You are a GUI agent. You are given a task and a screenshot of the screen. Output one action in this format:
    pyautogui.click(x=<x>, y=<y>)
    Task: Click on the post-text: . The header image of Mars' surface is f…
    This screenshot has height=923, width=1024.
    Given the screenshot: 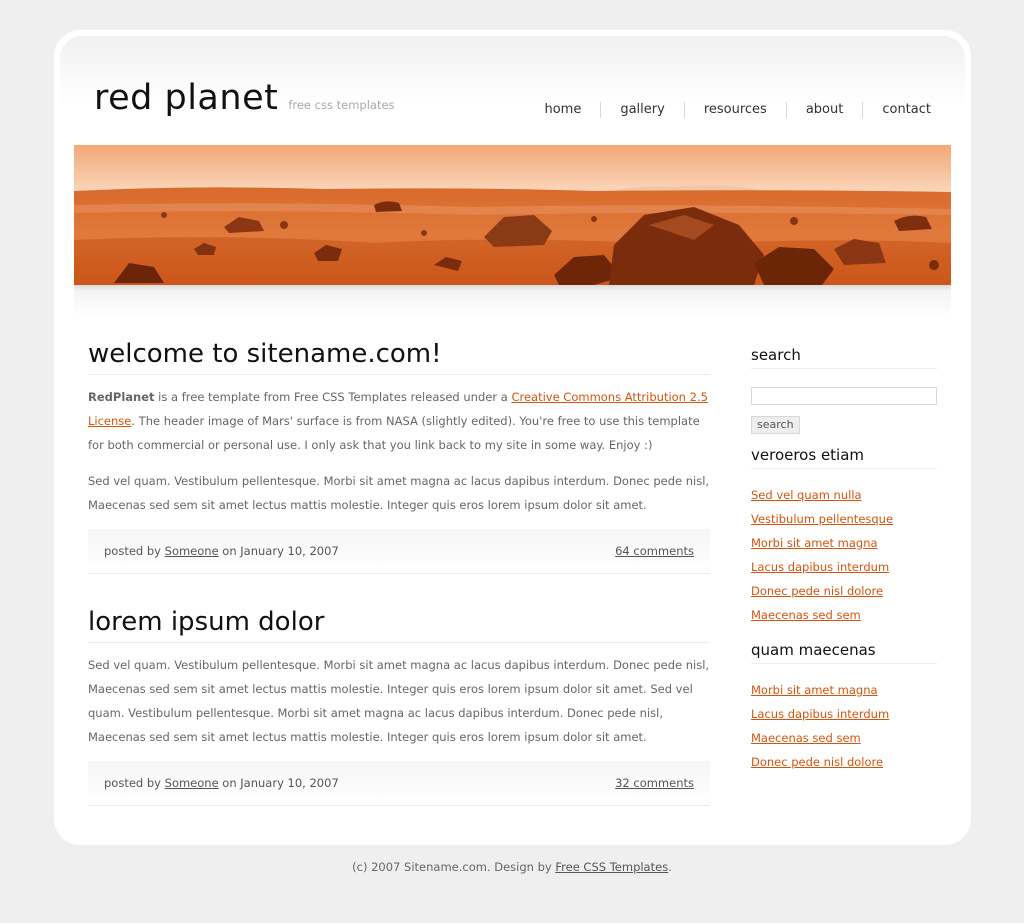 What is the action you would take?
    pyautogui.click(x=394, y=433)
    